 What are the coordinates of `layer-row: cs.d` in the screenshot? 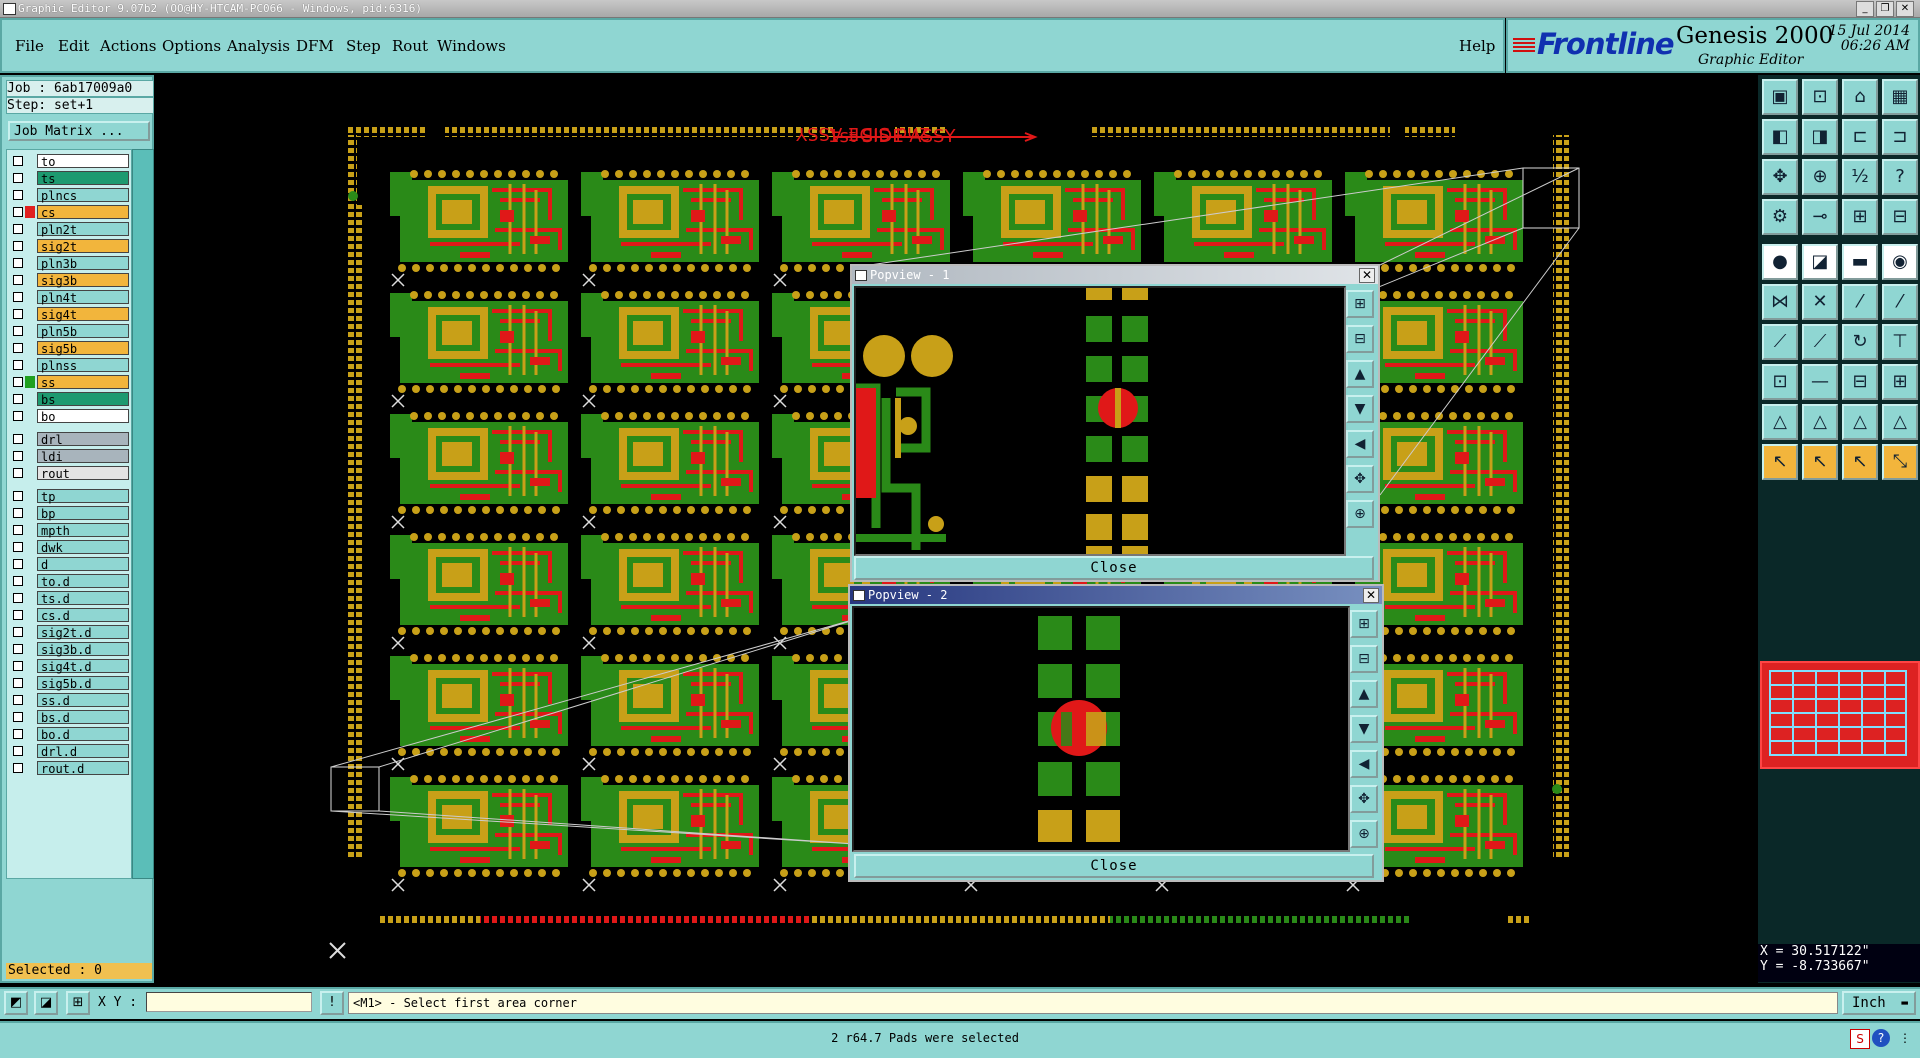 It's located at (69, 615).